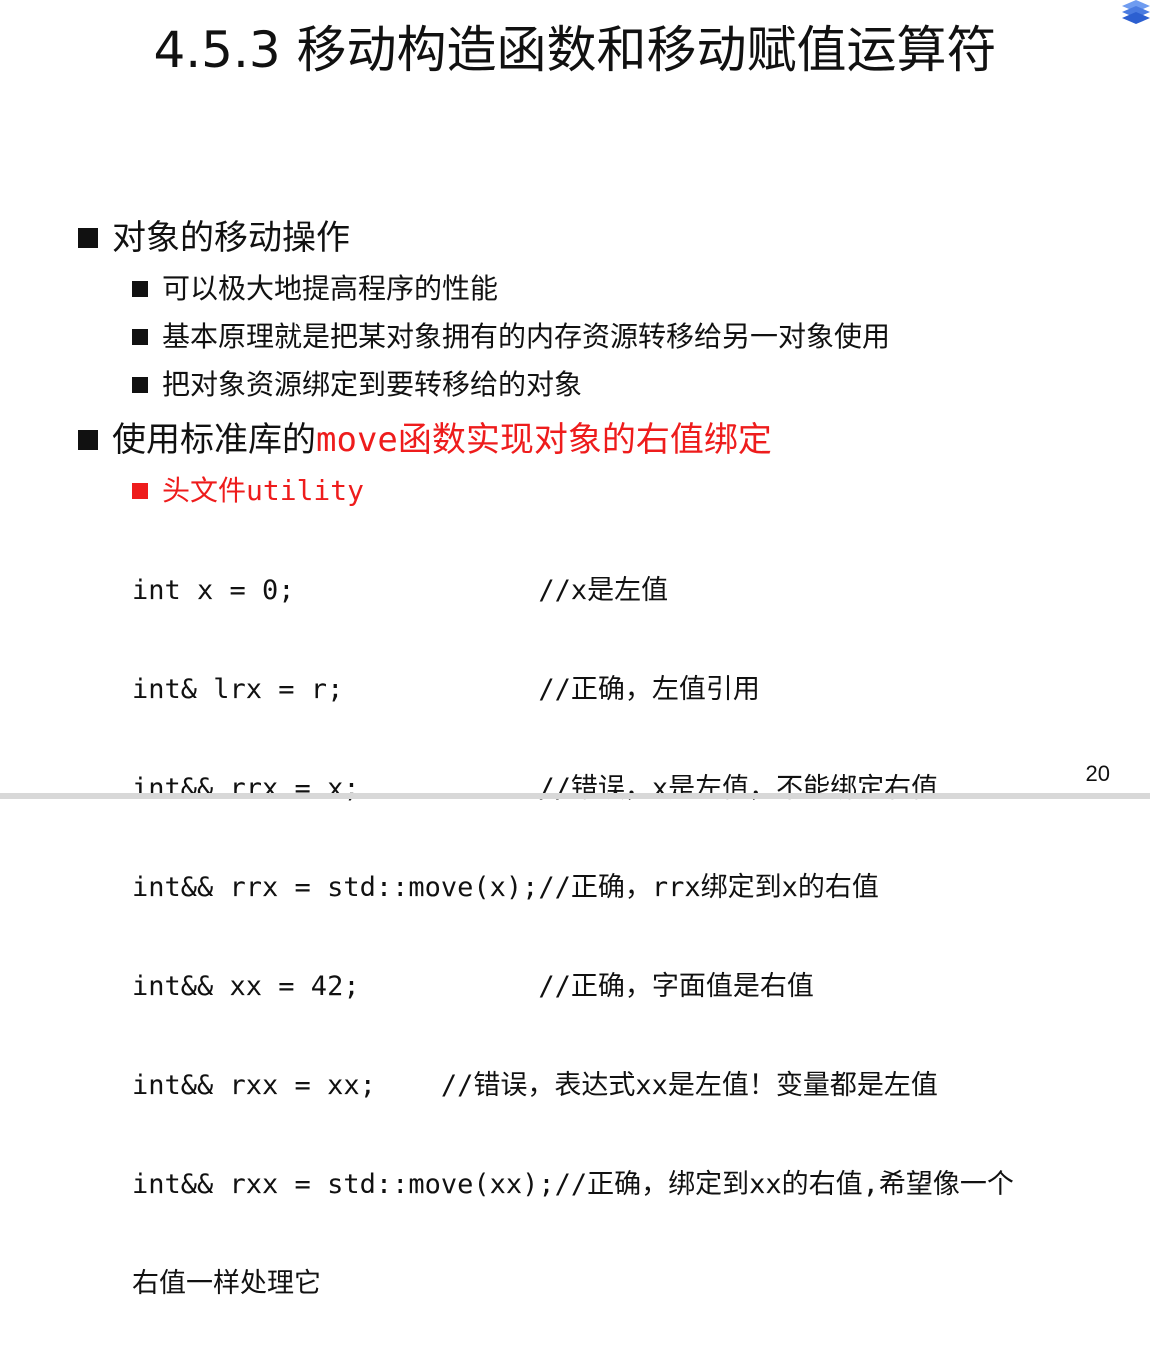 The width and height of the screenshot is (1150, 1366). I want to click on code-line: int& lrx = r; //正确，左值引用, so click(446, 689).